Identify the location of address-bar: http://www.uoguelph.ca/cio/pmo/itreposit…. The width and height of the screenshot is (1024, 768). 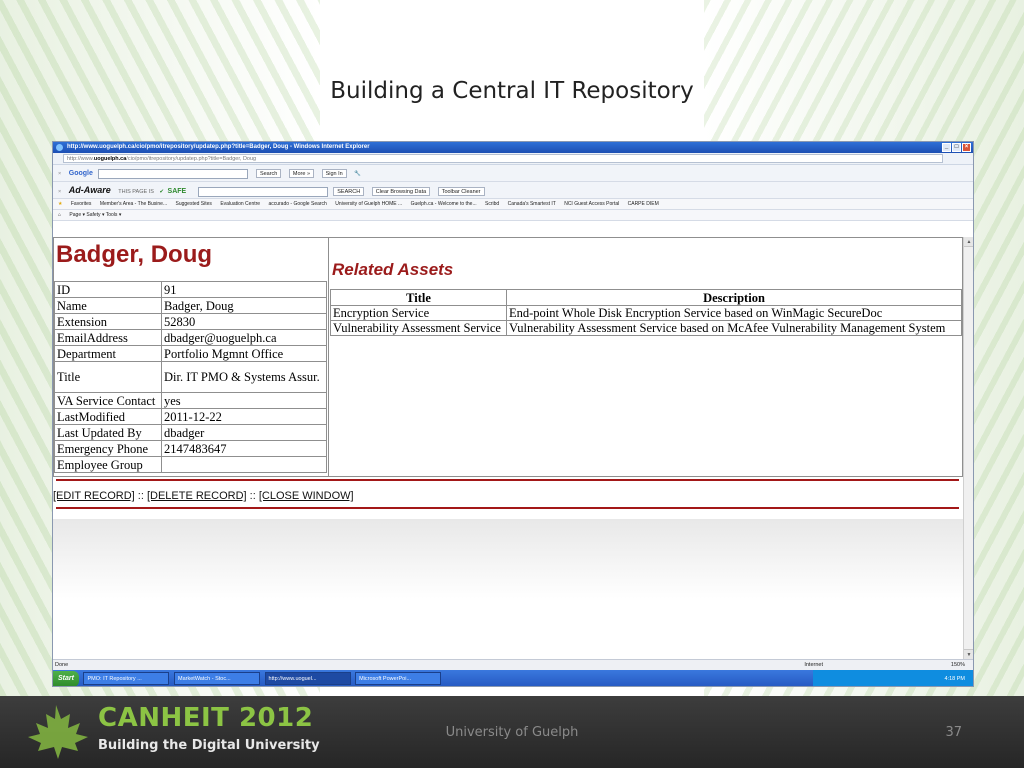
(503, 158).